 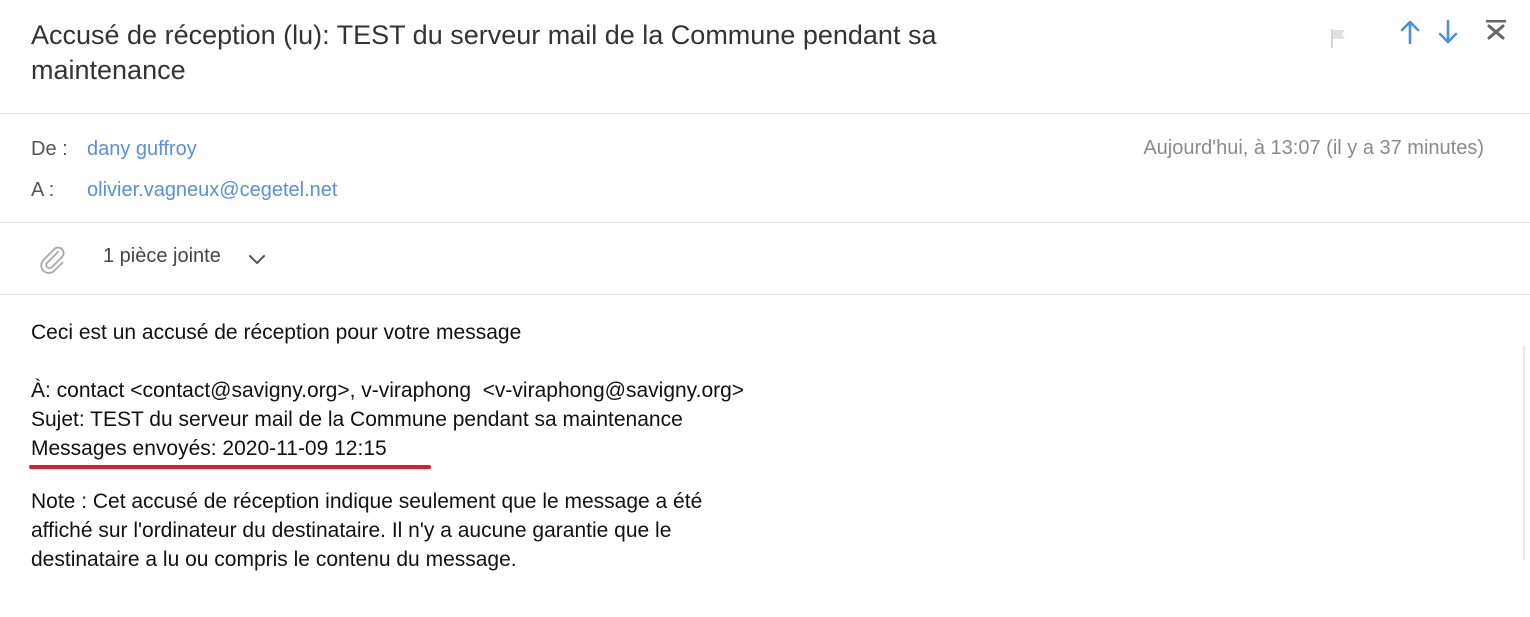 I want to click on close-button, so click(x=1496, y=30).